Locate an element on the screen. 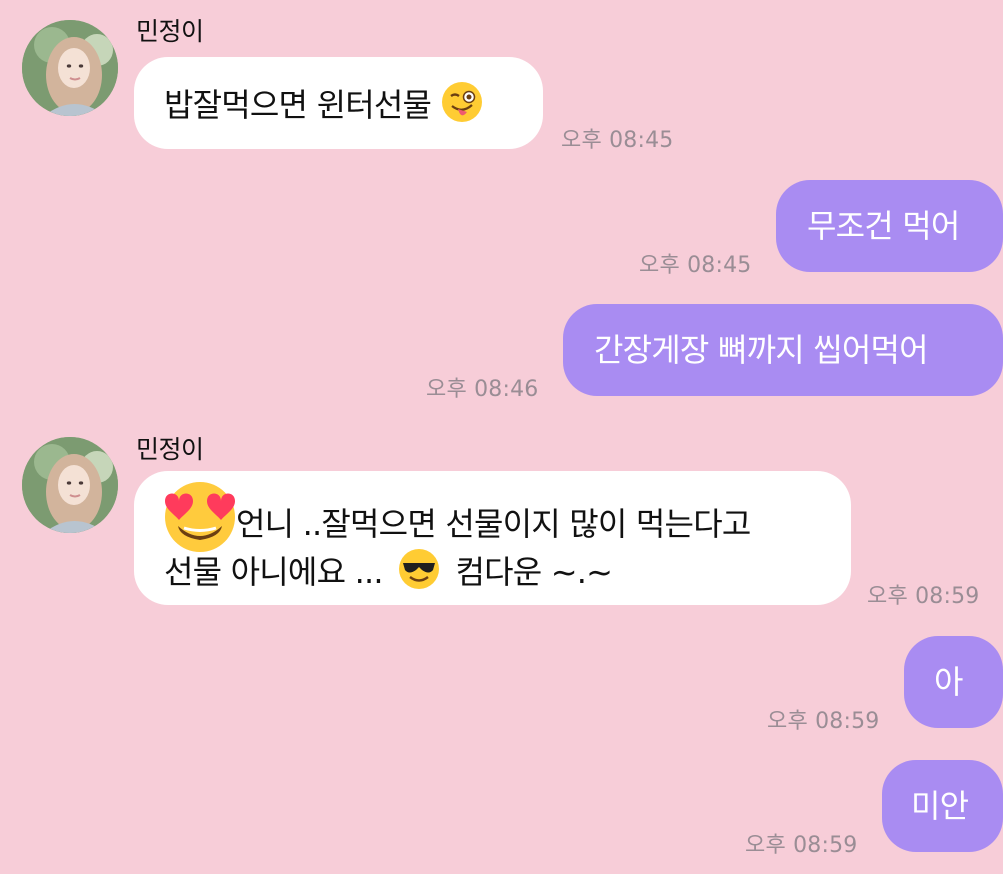 The height and width of the screenshot is (874, 1003). message-bubble-outgoing: 무조건 먹어 is located at coordinates (889, 226).